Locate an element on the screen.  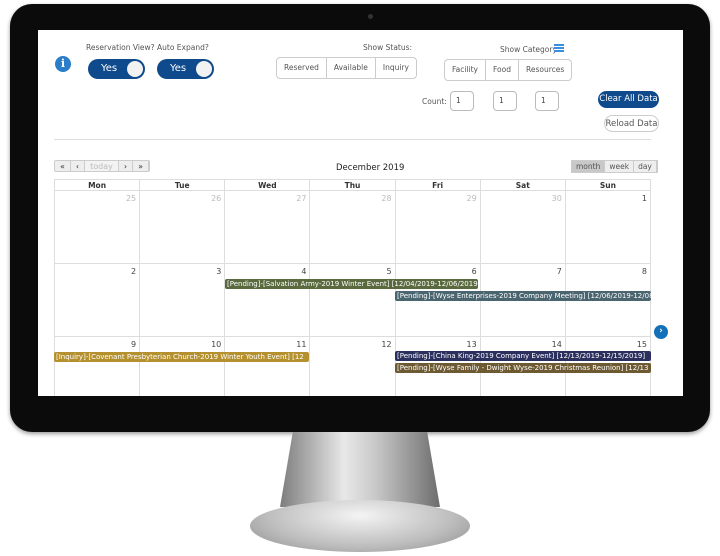
auto-expand-label: Auto Expand? is located at coordinates (183, 47).